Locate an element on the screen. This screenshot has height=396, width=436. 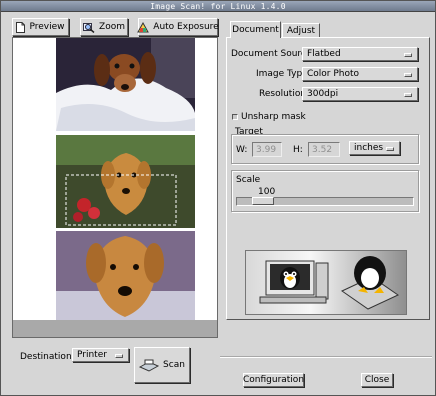
tab-document-label: Document is located at coordinates (255, 30).